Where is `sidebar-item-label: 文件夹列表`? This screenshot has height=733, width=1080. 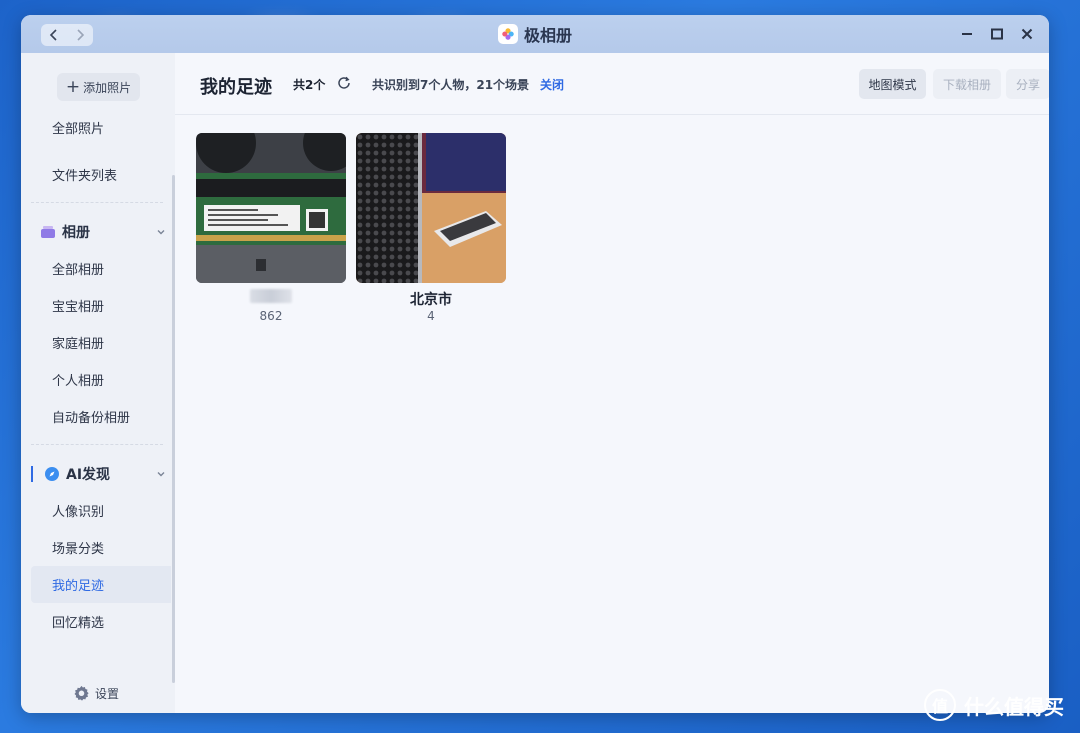 sidebar-item-label: 文件夹列表 is located at coordinates (85, 176).